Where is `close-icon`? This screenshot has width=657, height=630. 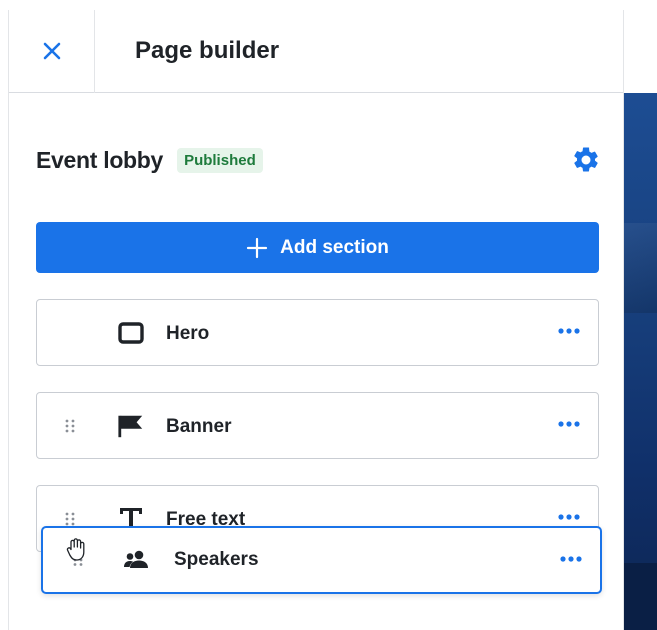
close-icon is located at coordinates (51, 51).